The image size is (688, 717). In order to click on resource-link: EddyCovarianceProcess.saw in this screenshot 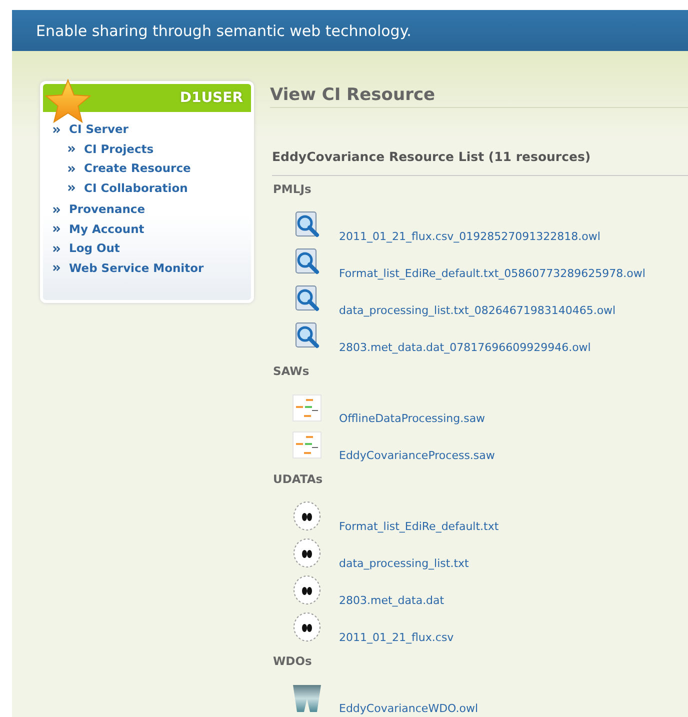, I will do `click(417, 456)`.